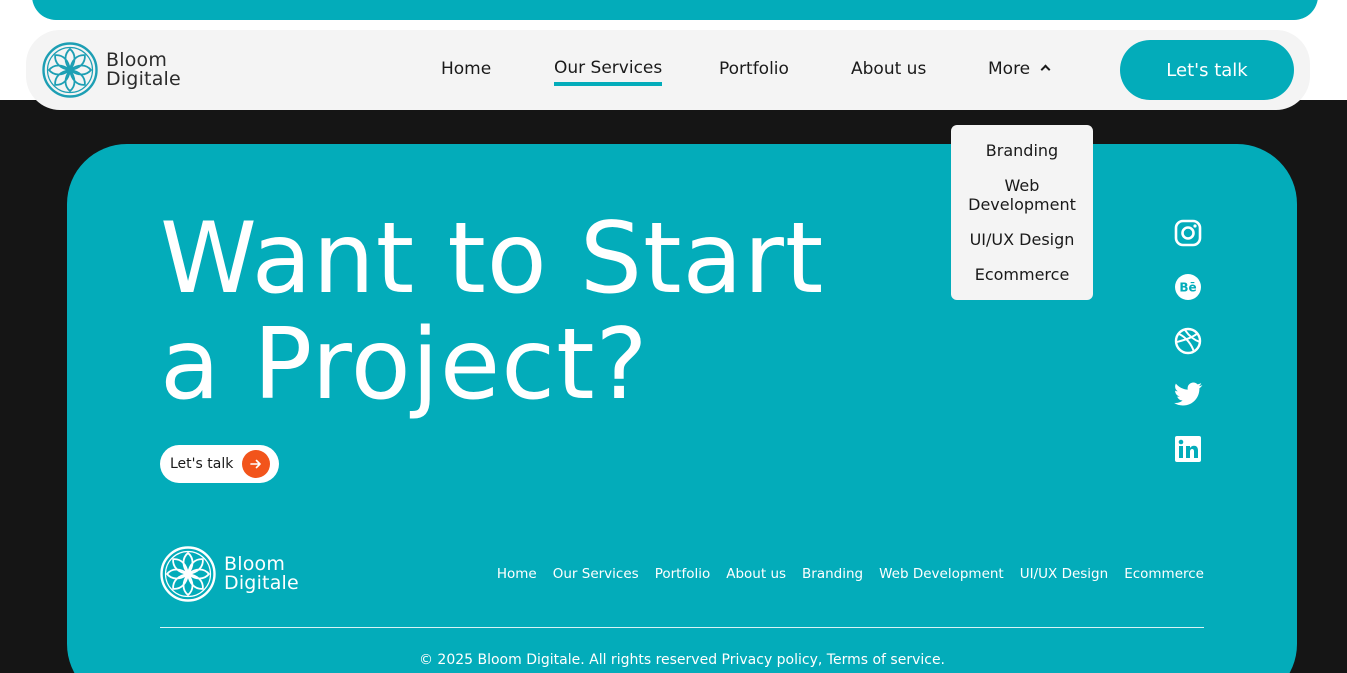  What do you see at coordinates (1188, 341) in the screenshot?
I see `dribbble-icon` at bounding box center [1188, 341].